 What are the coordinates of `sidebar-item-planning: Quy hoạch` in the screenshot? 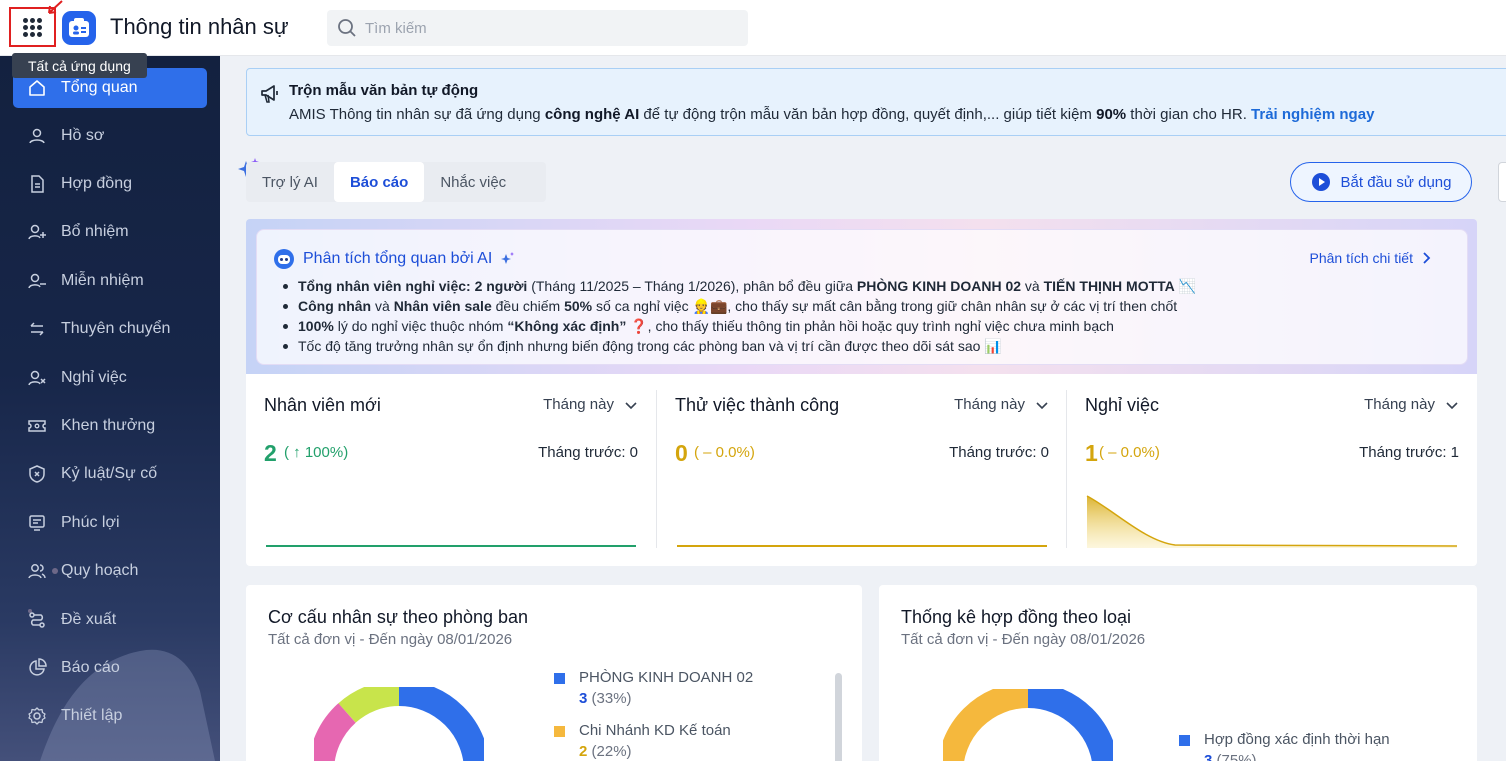 It's located at (110, 571).